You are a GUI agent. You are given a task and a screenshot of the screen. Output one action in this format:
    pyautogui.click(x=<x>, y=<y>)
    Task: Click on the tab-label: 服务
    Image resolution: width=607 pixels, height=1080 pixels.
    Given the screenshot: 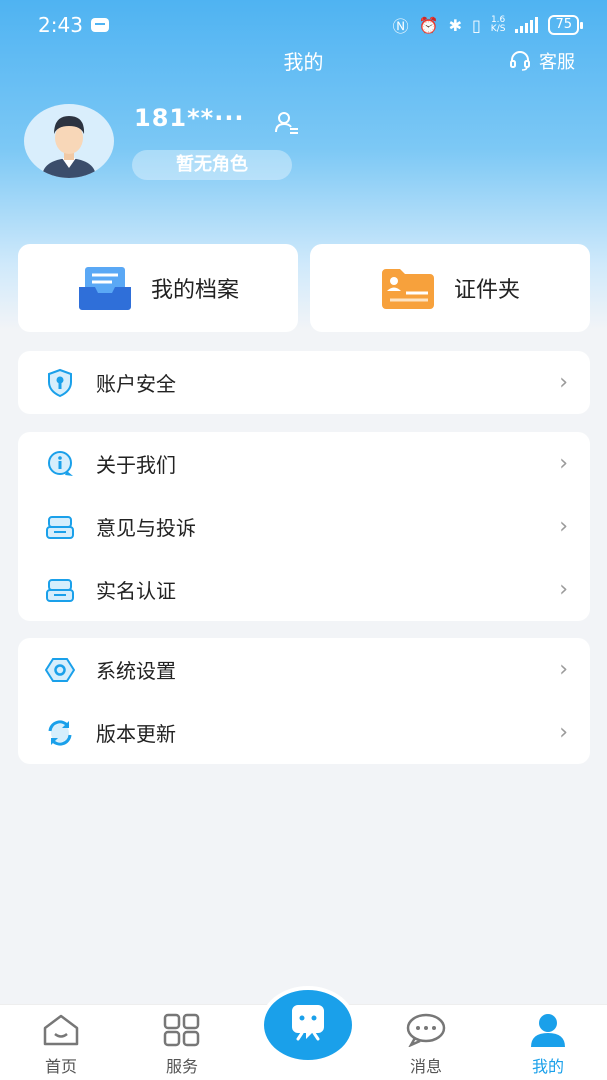 What is the action you would take?
    pyautogui.click(x=181, y=1066)
    